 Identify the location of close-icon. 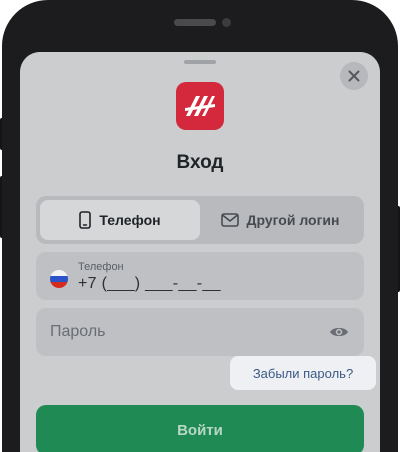
(354, 76).